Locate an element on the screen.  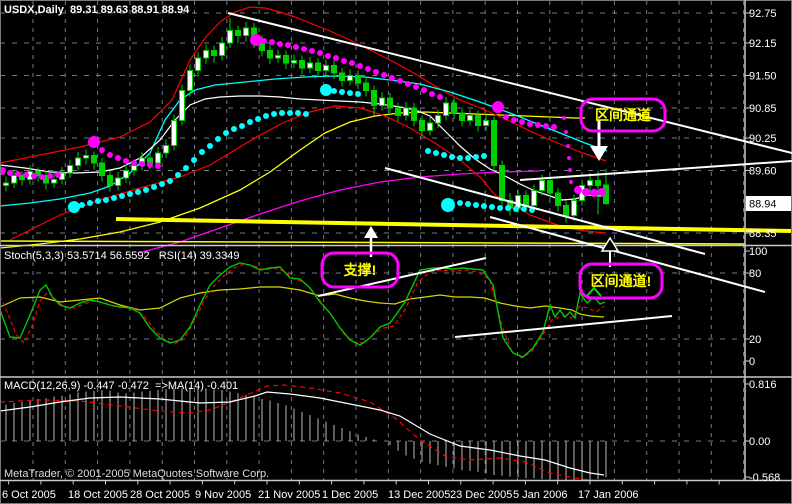
stoch-axis-label: 80 is located at coordinates (755, 274).